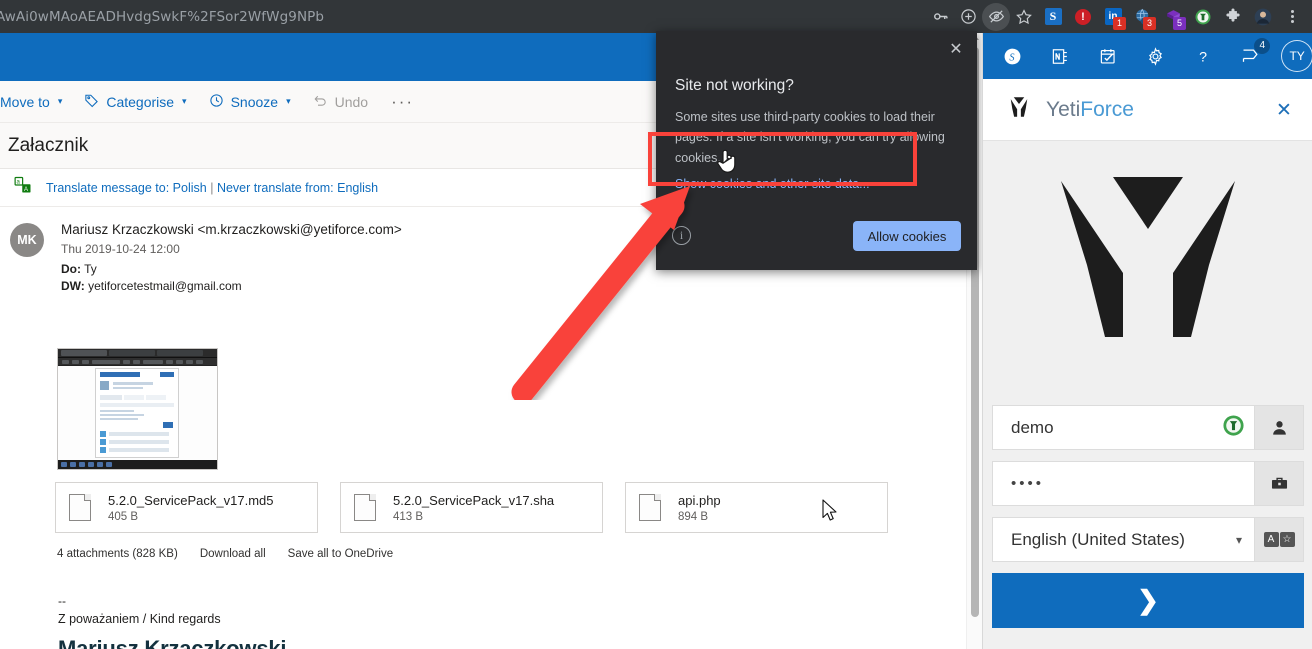 The width and height of the screenshot is (1312, 649). Describe the element at coordinates (1292, 17) in the screenshot. I see `browser-menu-icon` at that location.